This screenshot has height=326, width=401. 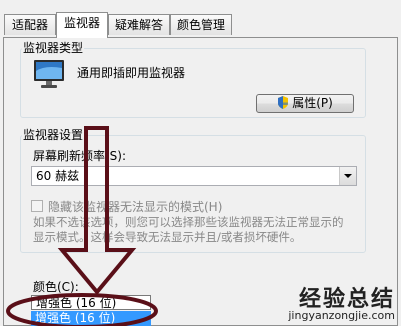 What do you see at coordinates (49, 74) in the screenshot?
I see `monitor-icon` at bounding box center [49, 74].